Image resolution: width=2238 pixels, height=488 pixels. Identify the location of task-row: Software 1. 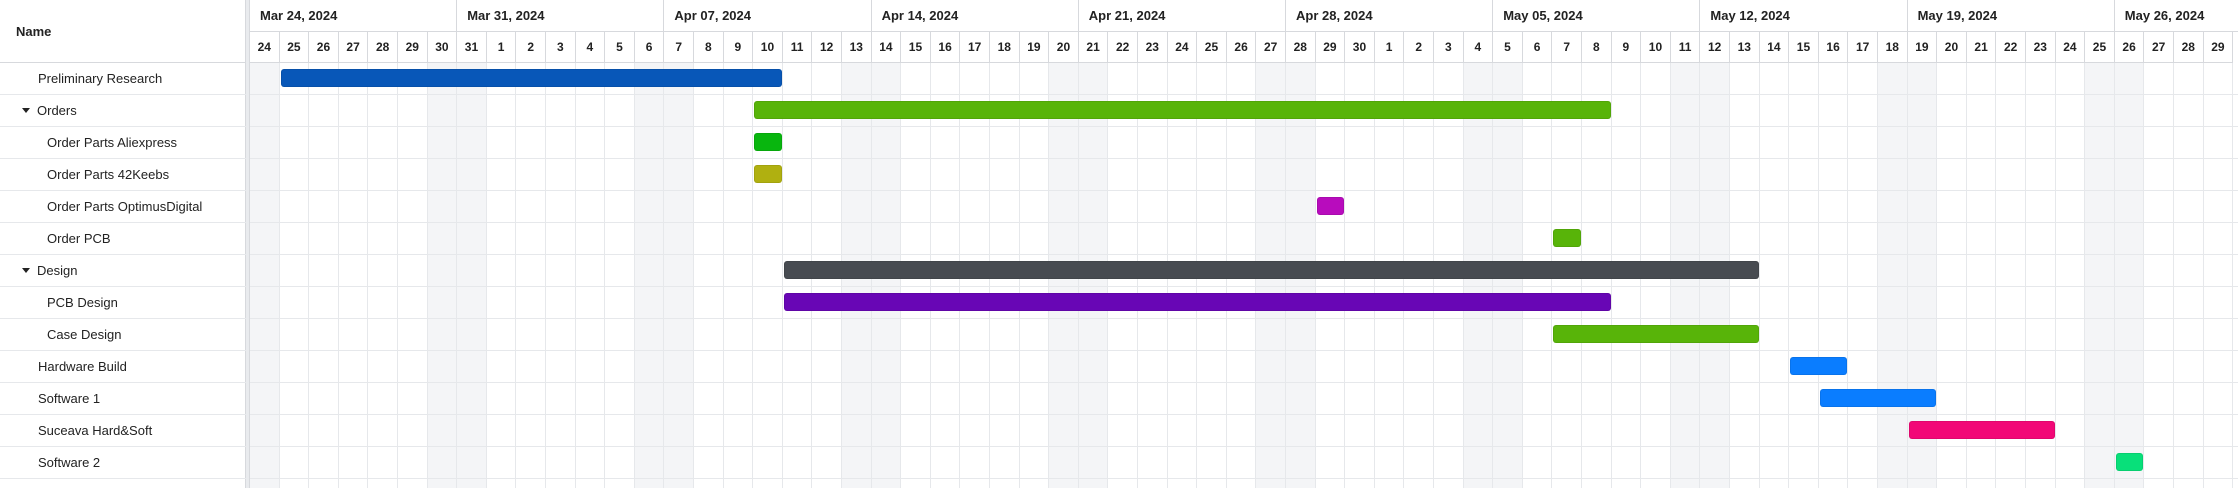
(123, 399).